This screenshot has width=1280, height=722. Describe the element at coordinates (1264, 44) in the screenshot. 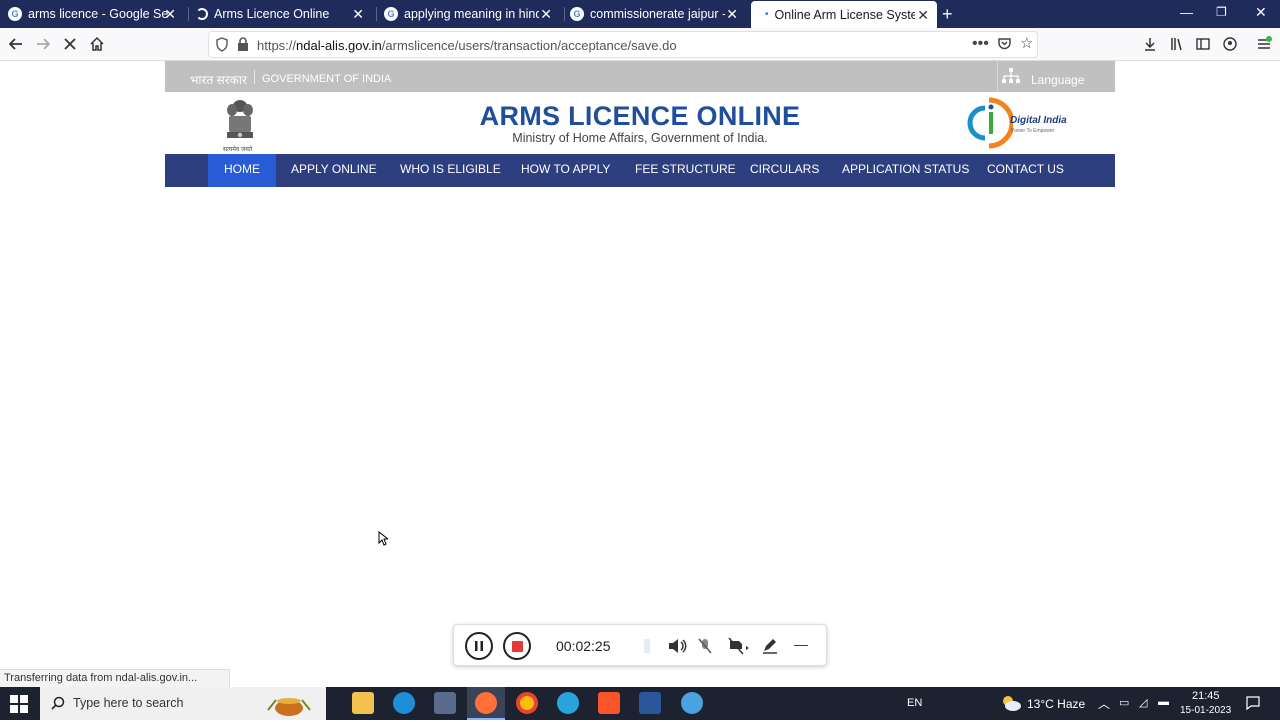

I see `menu-icon` at that location.